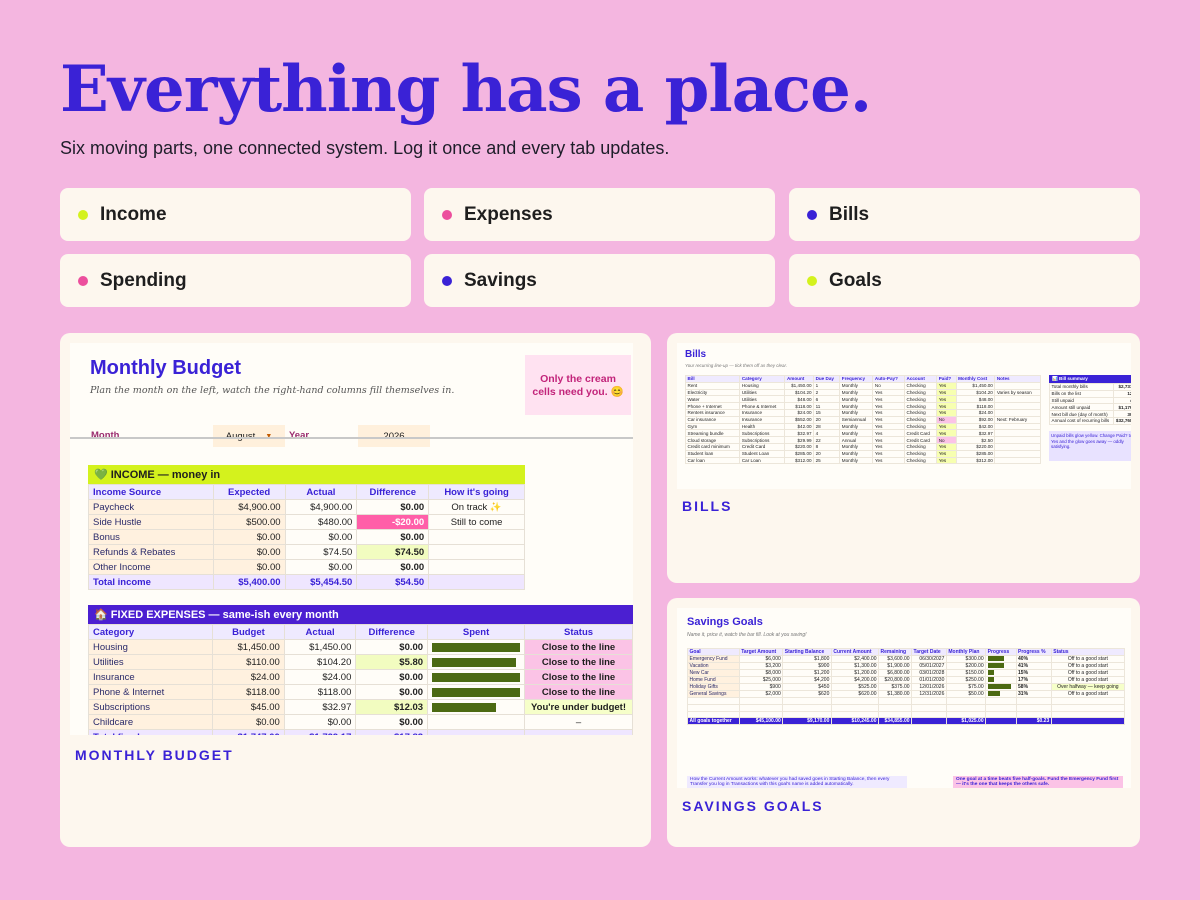 The width and height of the screenshot is (1200, 900). I want to click on table-cell: $5.80, so click(392, 662).